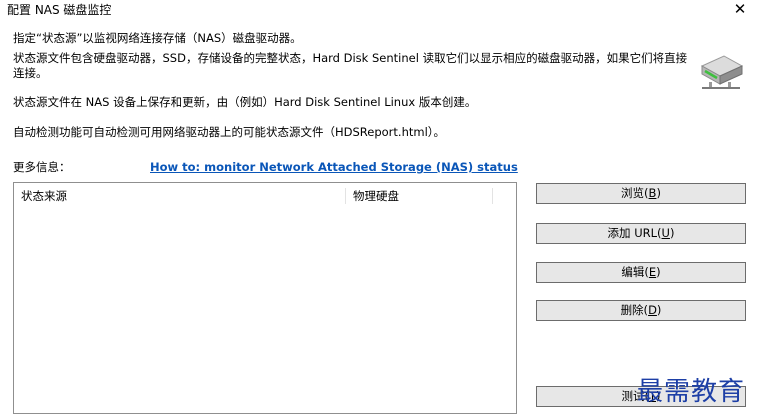  I want to click on column-separator, so click(492, 196).